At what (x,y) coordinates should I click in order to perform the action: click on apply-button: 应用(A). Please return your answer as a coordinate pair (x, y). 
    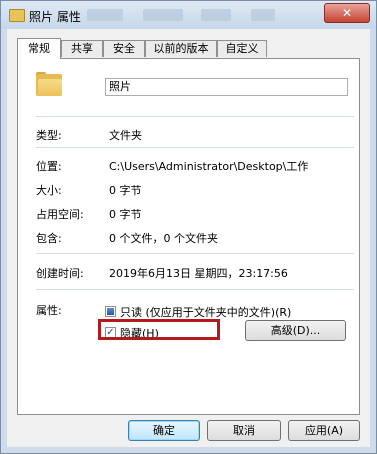
    Looking at the image, I should click on (324, 430).